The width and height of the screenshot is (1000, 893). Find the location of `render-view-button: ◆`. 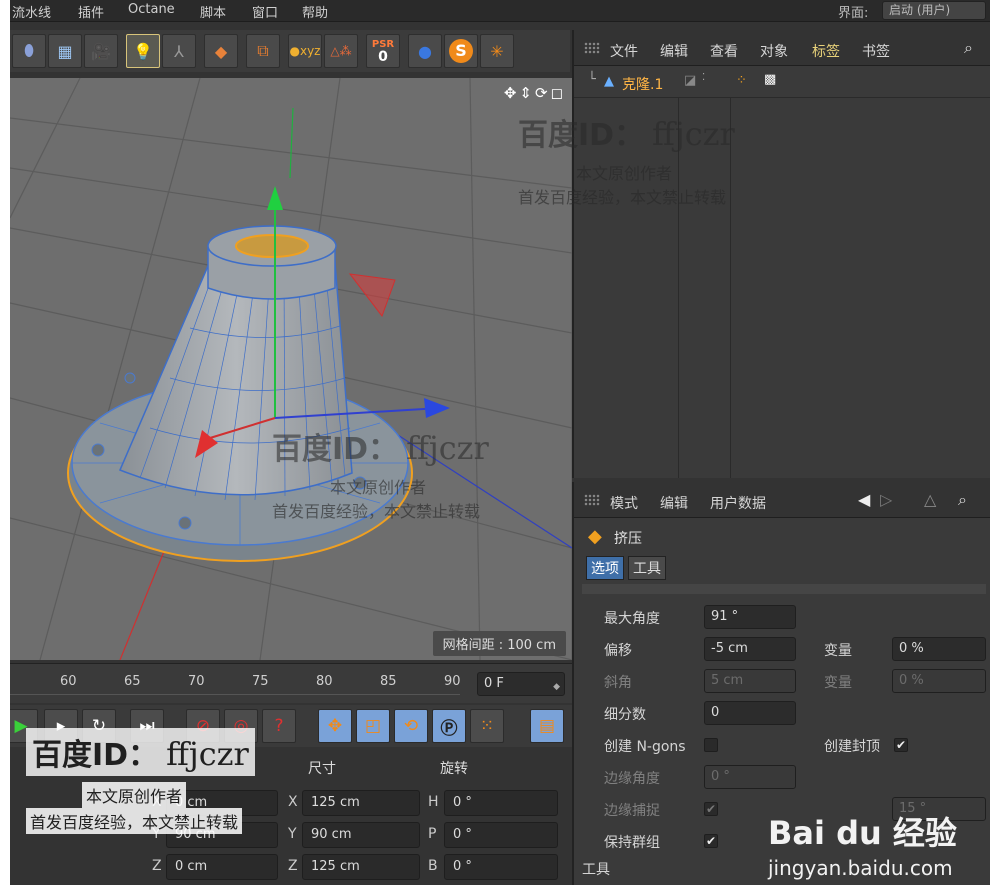

render-view-button: ◆ is located at coordinates (221, 51).